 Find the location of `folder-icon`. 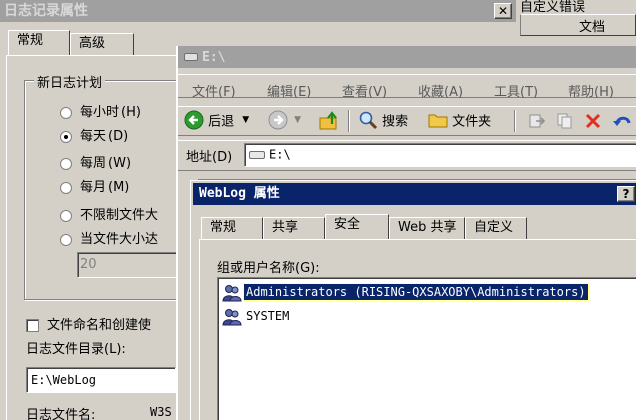

folder-icon is located at coordinates (438, 121).